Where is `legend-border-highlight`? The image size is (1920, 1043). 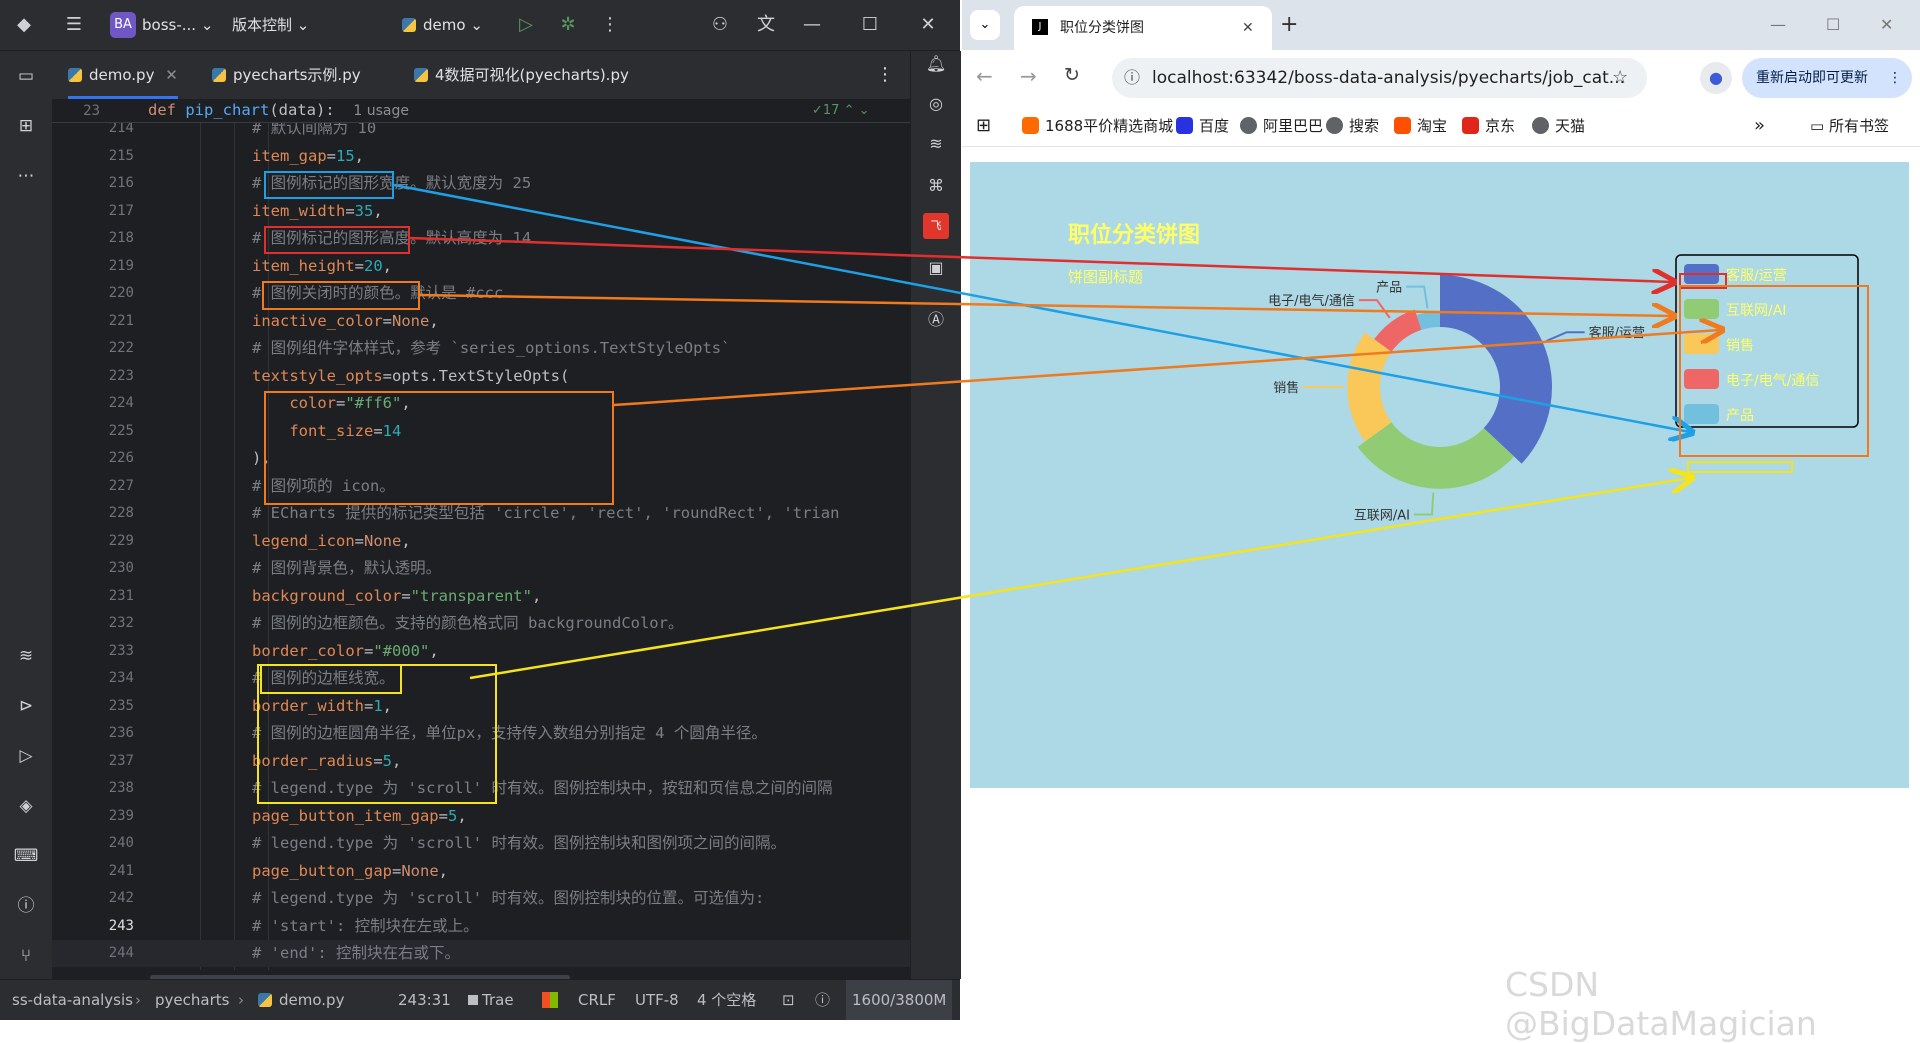
legend-border-highlight is located at coordinates (1740, 467).